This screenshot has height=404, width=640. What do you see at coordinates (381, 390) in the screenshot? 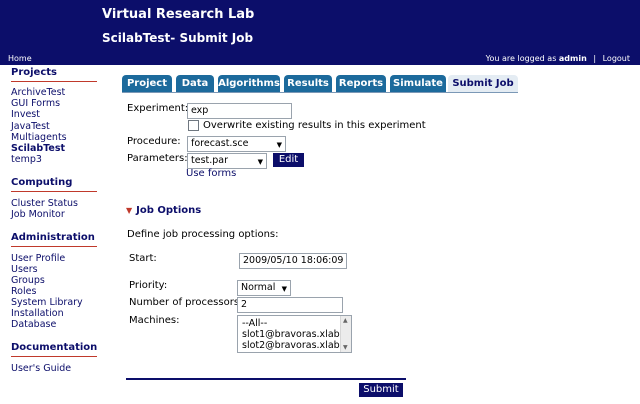
I see `submit-button: Submit` at bounding box center [381, 390].